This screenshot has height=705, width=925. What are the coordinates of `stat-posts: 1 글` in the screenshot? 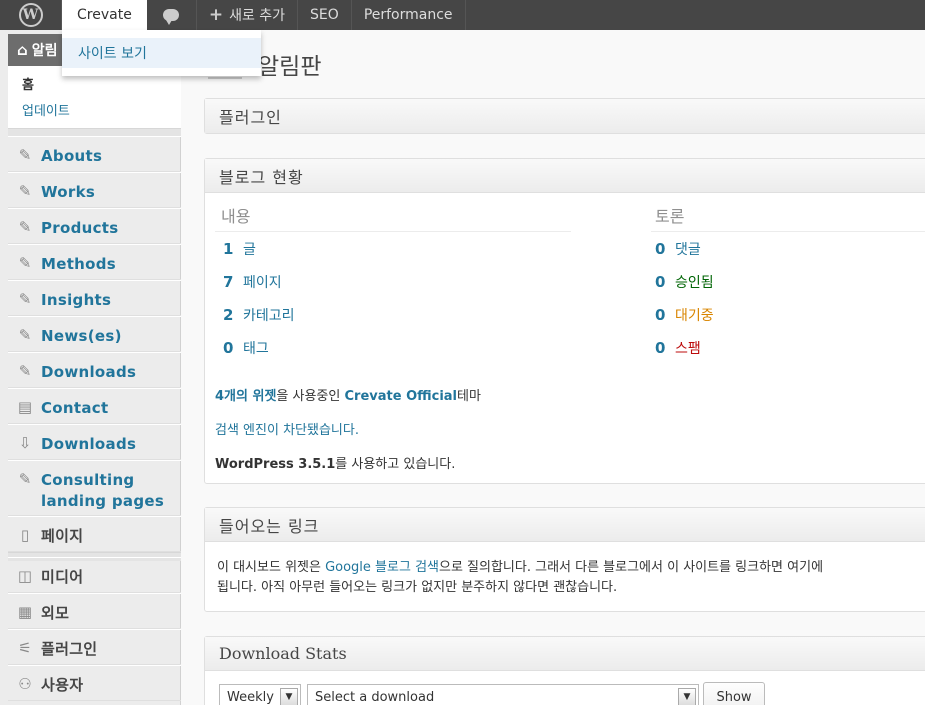 It's located at (239, 249).